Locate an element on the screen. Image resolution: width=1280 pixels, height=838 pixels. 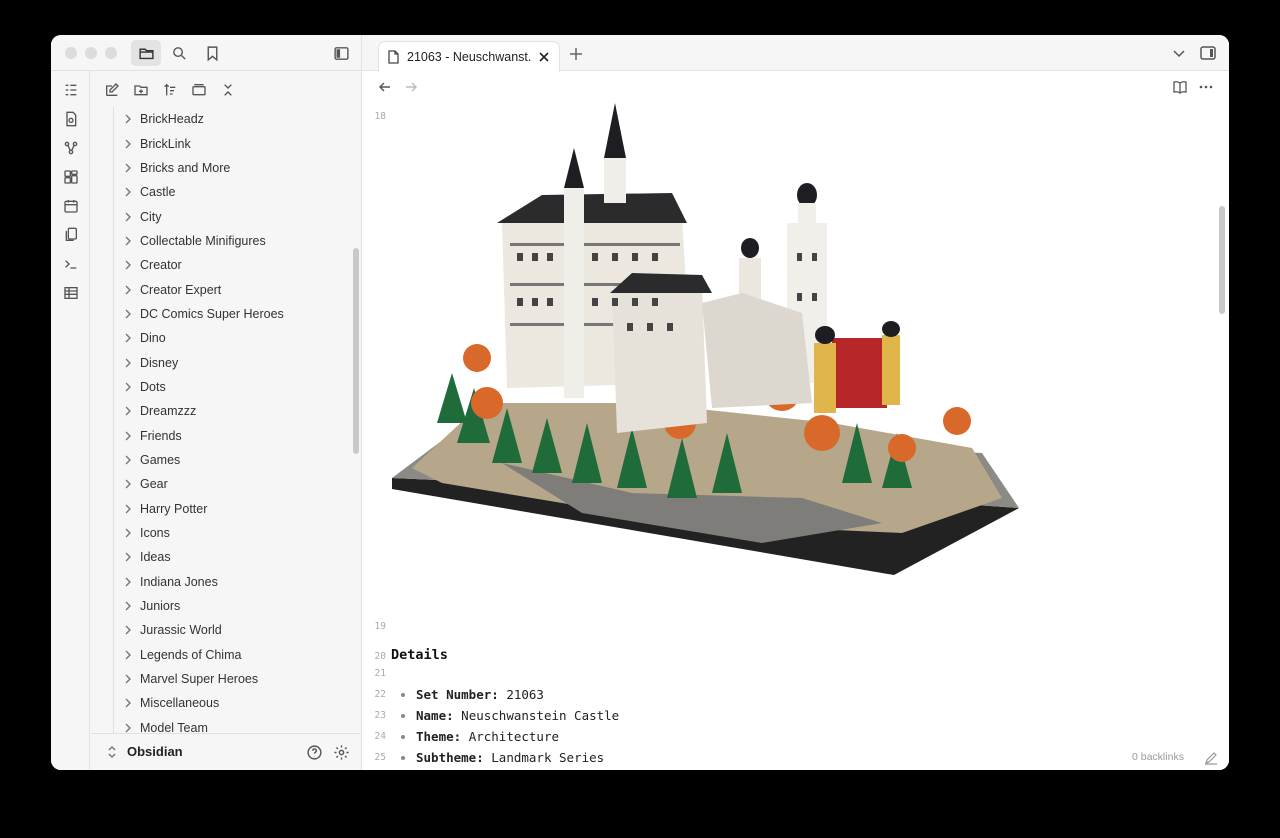
line-number: 23 is located at coordinates (380, 715).